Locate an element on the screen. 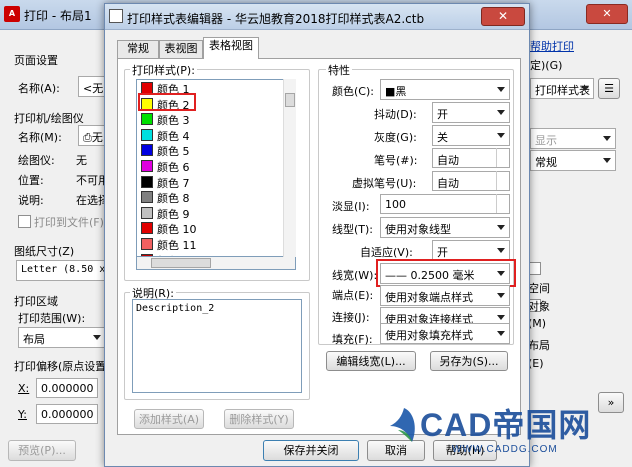 This screenshot has height=467, width=632. virtual-pen-spinner is located at coordinates (502, 180).